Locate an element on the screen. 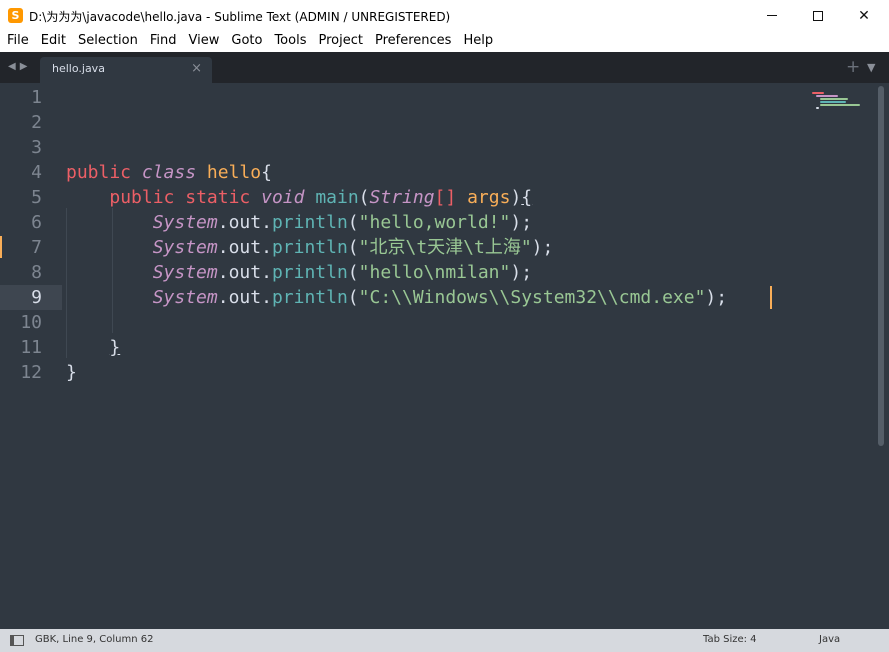 This screenshot has height=652, width=889. minimize-icon is located at coordinates (772, 15).